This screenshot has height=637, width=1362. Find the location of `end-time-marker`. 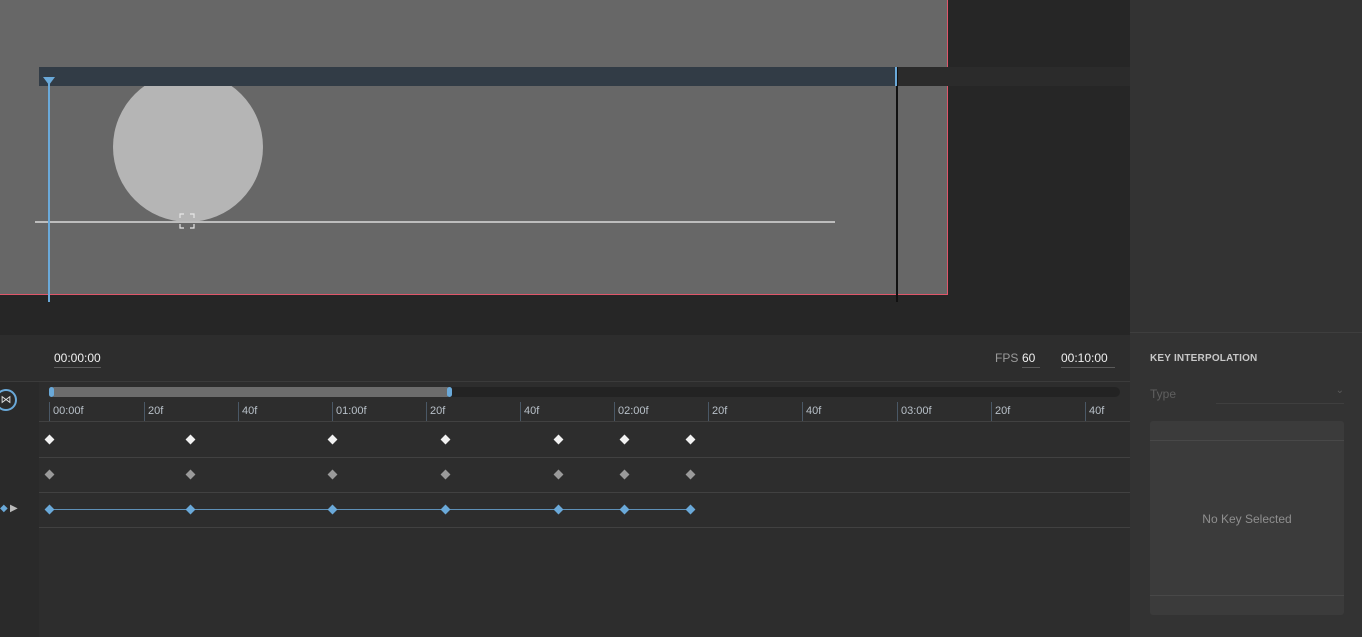

end-time-marker is located at coordinates (897, 184).